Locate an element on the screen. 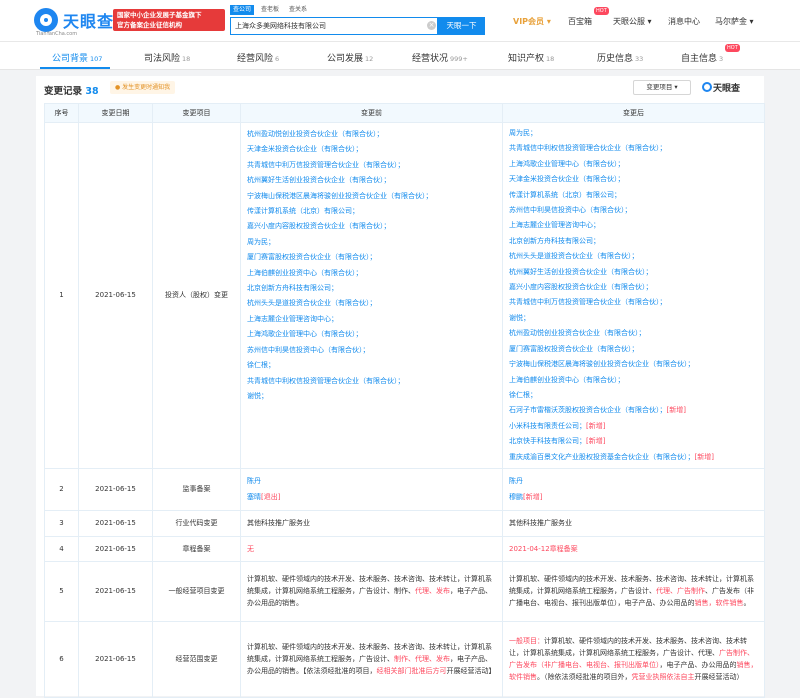  nav-tianyan-app: 天眼公服 ▾ is located at coordinates (632, 22).